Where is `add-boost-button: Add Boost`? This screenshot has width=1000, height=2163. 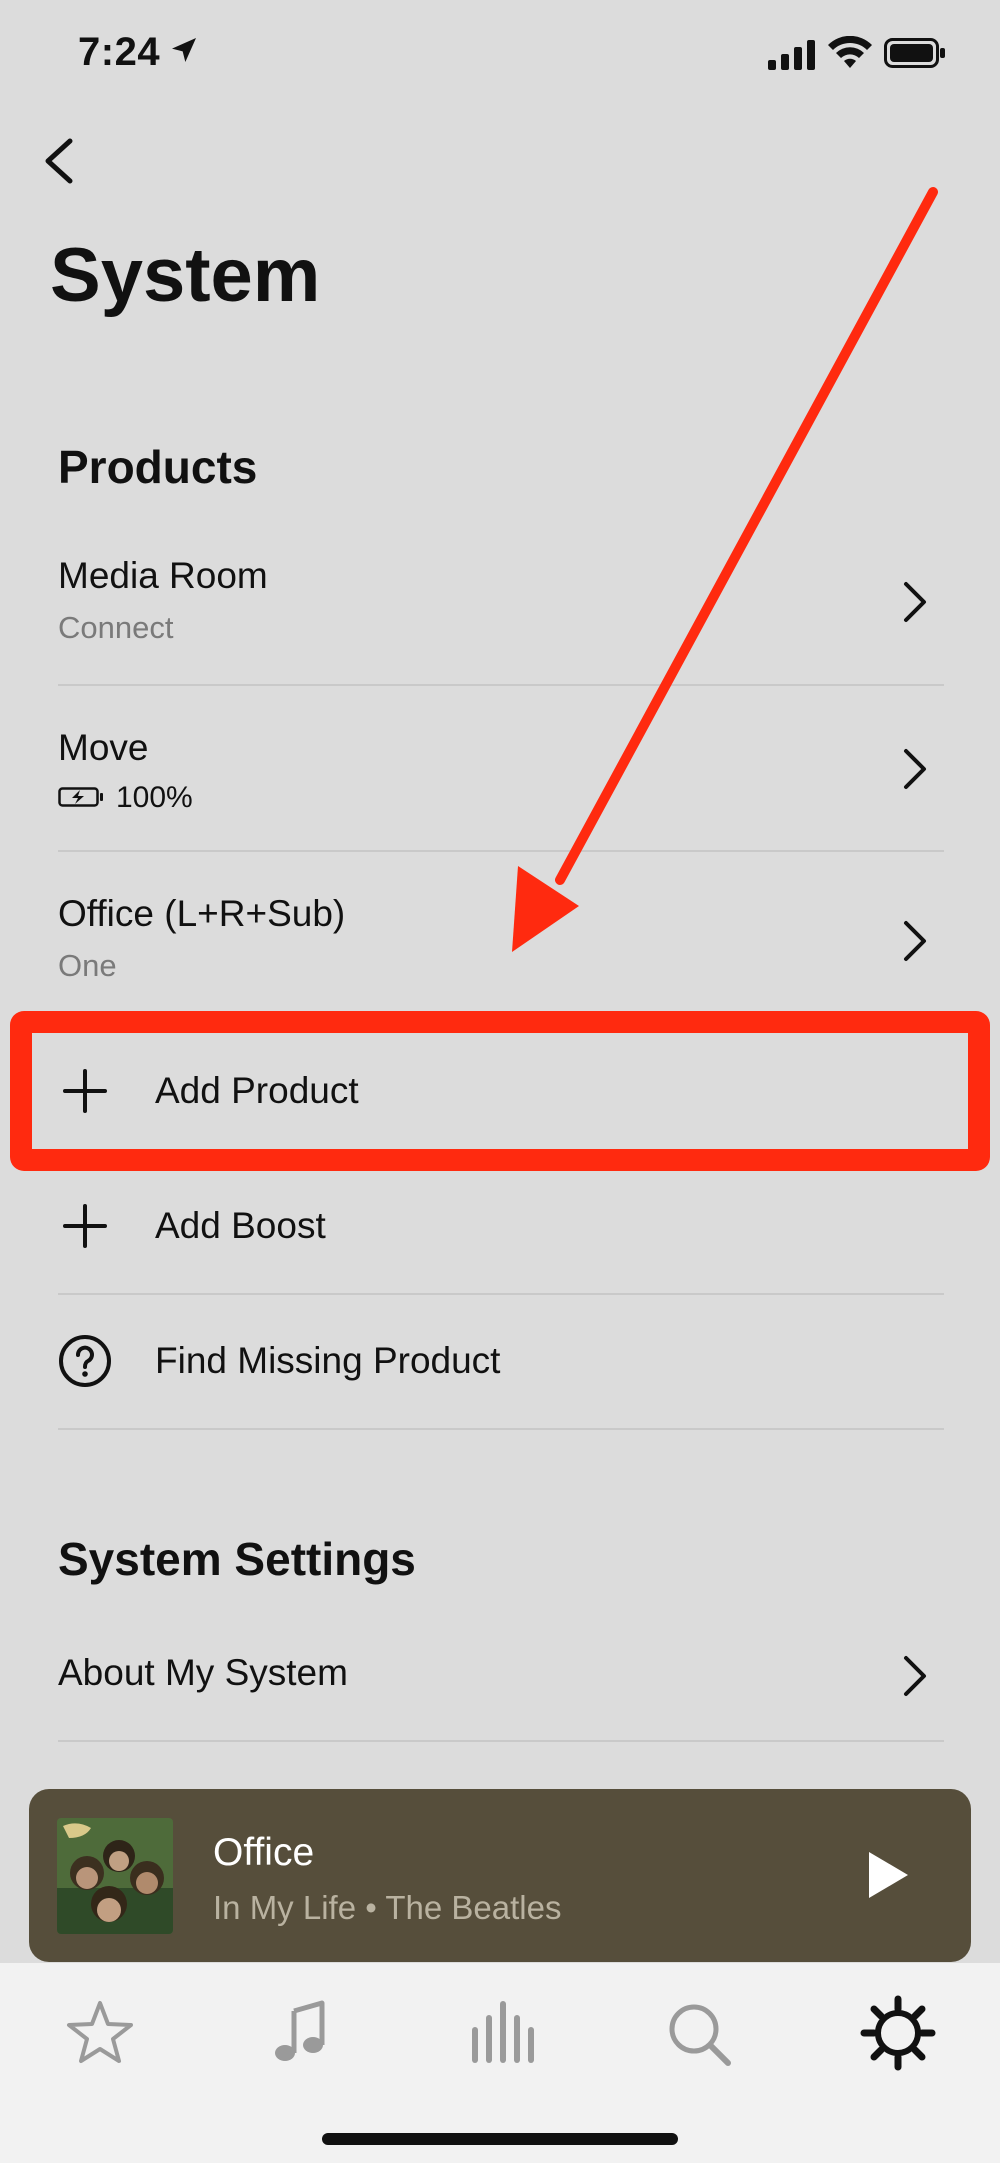 add-boost-button: Add Boost is located at coordinates (501, 1226).